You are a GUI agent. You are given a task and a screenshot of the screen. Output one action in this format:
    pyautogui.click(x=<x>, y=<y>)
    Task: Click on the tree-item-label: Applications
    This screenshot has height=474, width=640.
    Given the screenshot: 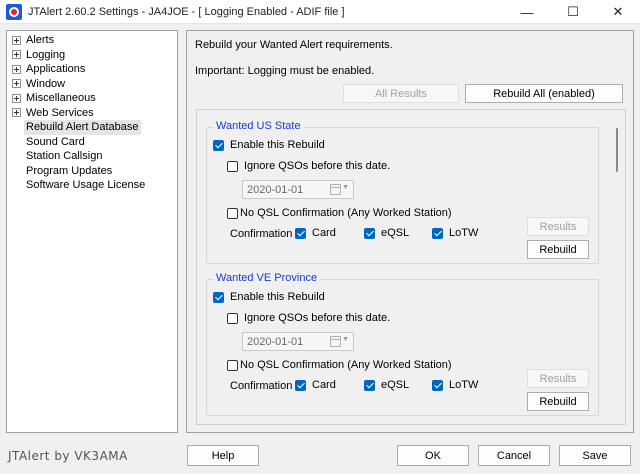 What is the action you would take?
    pyautogui.click(x=56, y=69)
    